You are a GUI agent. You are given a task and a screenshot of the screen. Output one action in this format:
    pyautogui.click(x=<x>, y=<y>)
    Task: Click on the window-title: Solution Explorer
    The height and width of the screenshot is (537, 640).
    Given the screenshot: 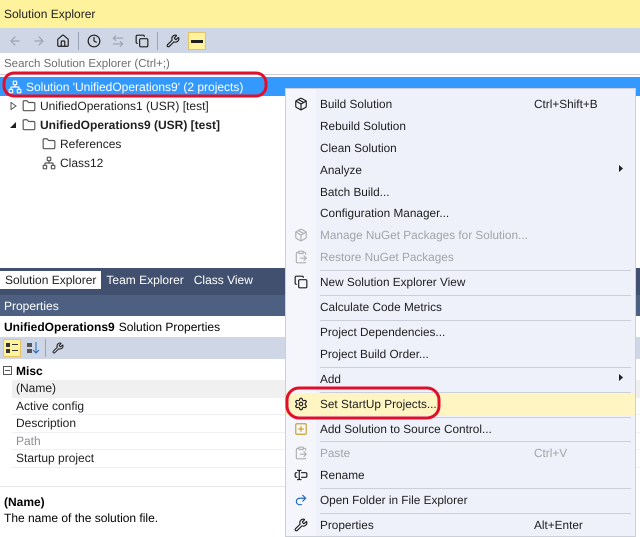 What is the action you would take?
    pyautogui.click(x=320, y=14)
    